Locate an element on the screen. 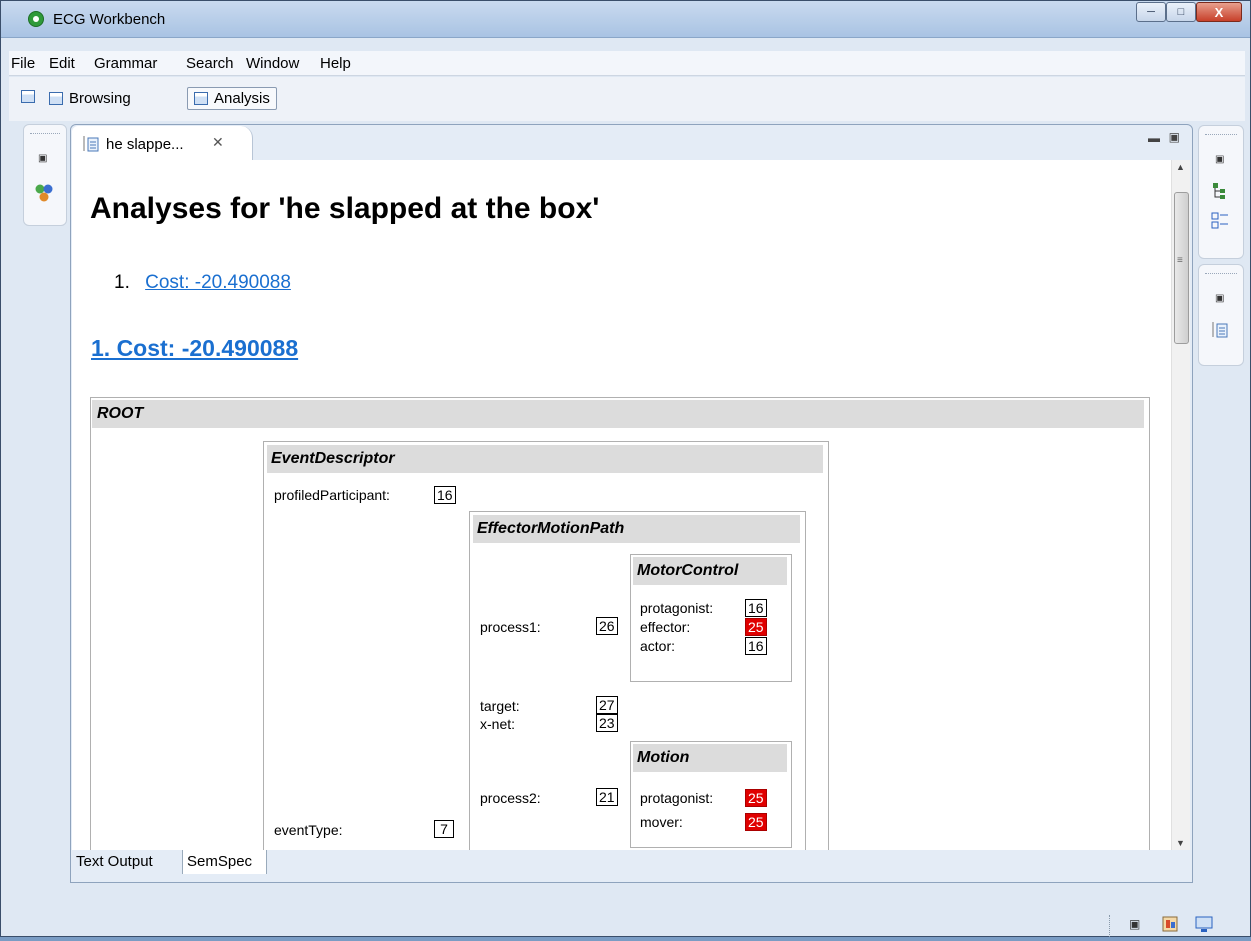 This screenshot has width=1251, height=941. profiled-participant-label: profiledParticipant: is located at coordinates (332, 495).